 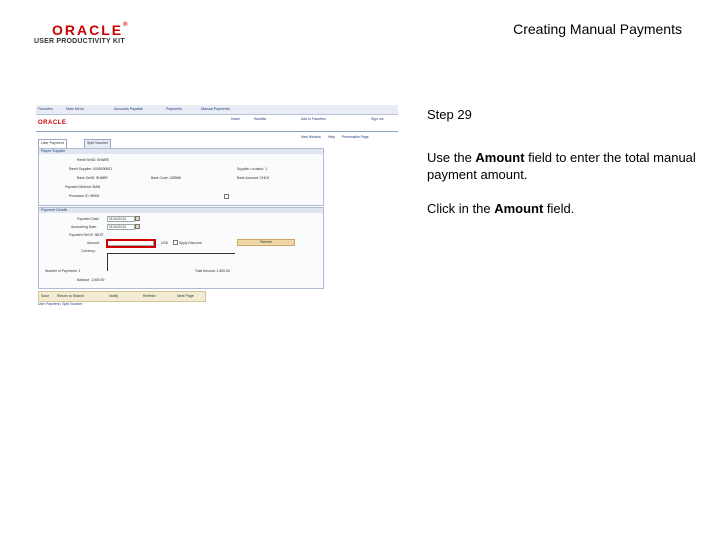 I want to click on link-personalize-page: Personalize Page, so click(x=355, y=137).